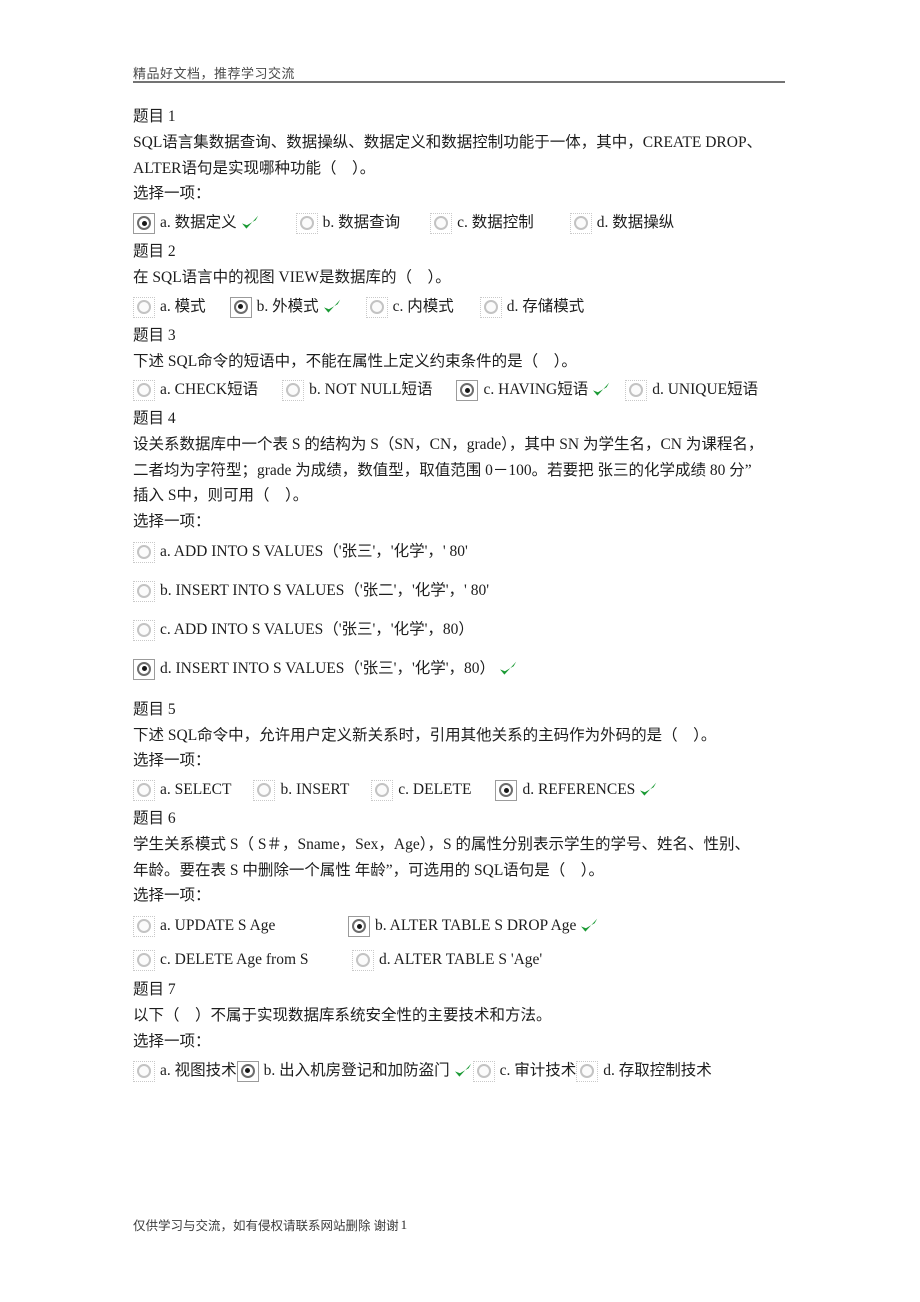 The width and height of the screenshot is (920, 1302). Describe the element at coordinates (463, 1016) in the screenshot. I see `question-text: 以下（ ）不属于实现数据库系统安全性的主要技术和方法。` at that location.